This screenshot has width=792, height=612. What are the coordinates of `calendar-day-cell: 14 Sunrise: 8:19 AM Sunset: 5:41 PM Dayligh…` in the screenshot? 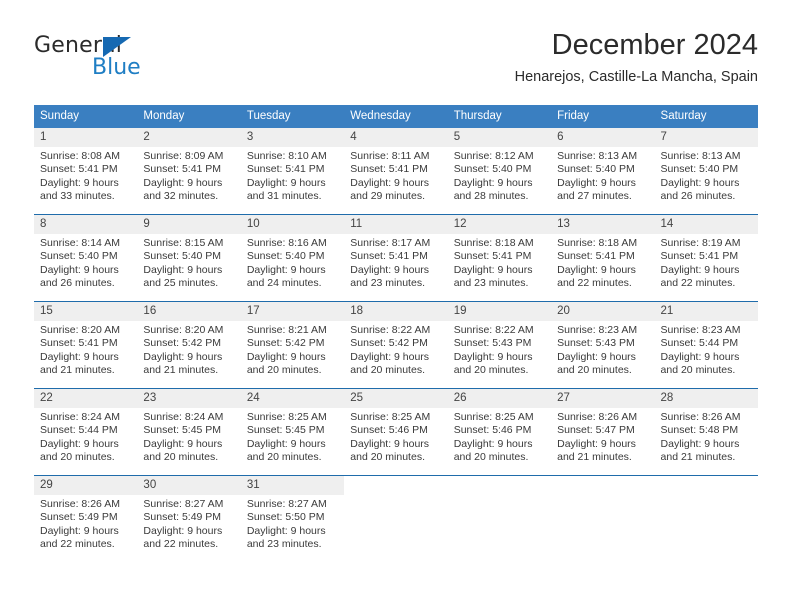 It's located at (706, 258).